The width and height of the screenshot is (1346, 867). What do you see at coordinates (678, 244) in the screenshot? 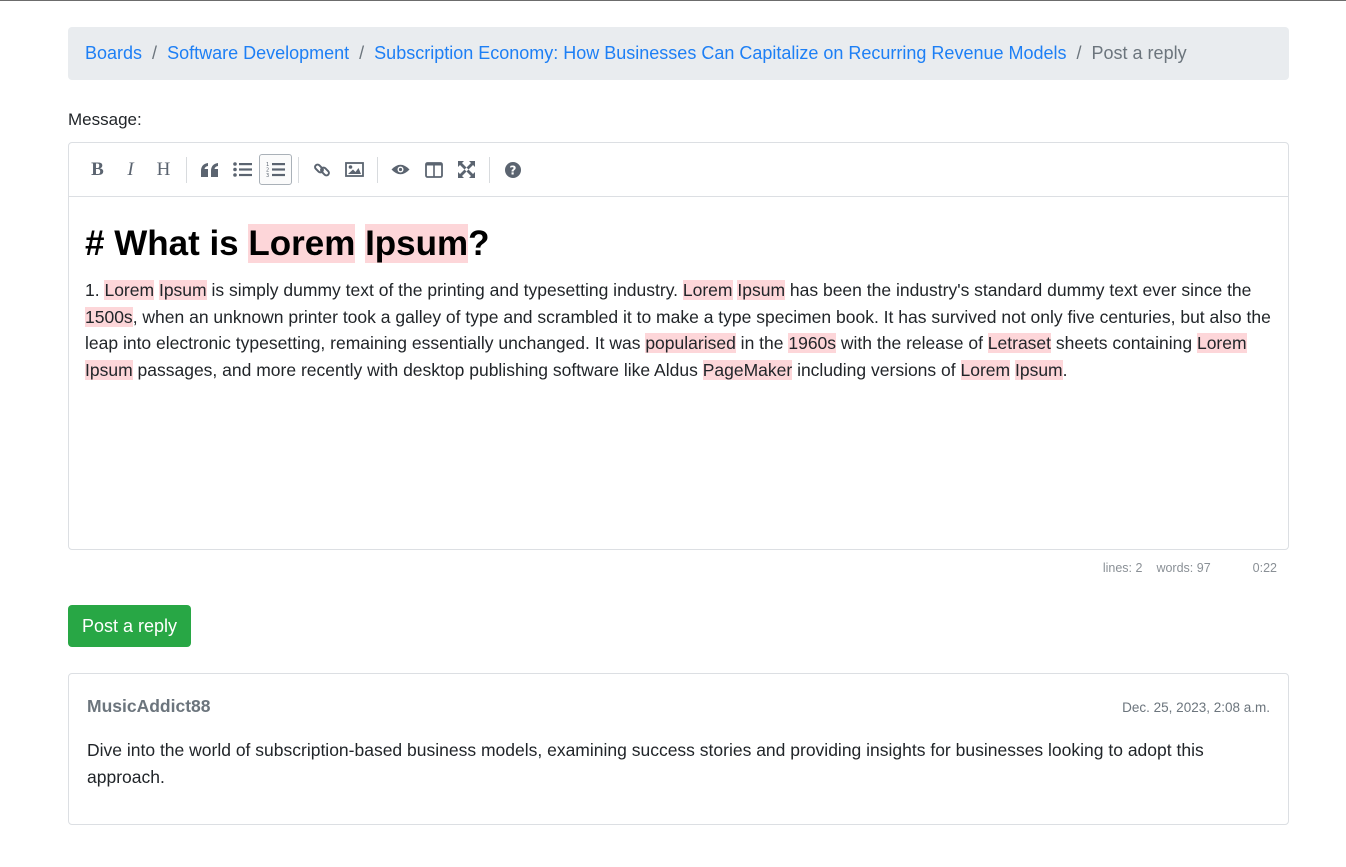
I see `editor-heading-line: # What is Lorem Ipsum?` at bounding box center [678, 244].